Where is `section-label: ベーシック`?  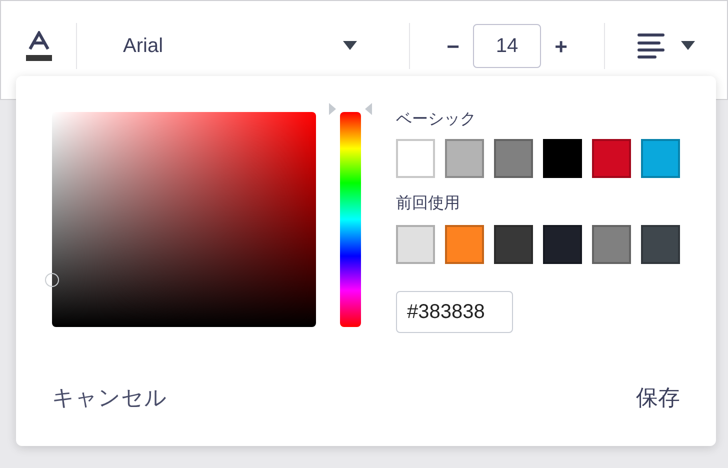 section-label: ベーシック is located at coordinates (436, 120).